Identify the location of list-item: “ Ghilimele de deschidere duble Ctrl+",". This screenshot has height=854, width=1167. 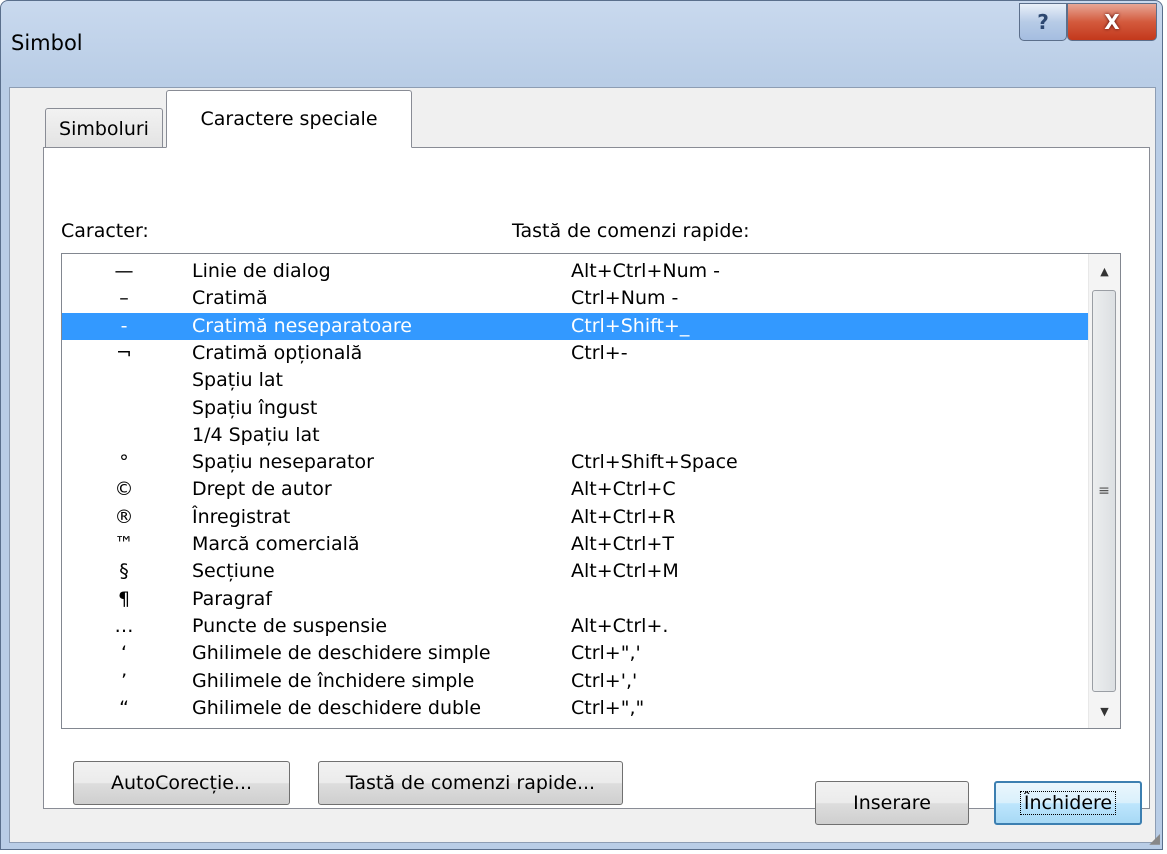
(576, 708).